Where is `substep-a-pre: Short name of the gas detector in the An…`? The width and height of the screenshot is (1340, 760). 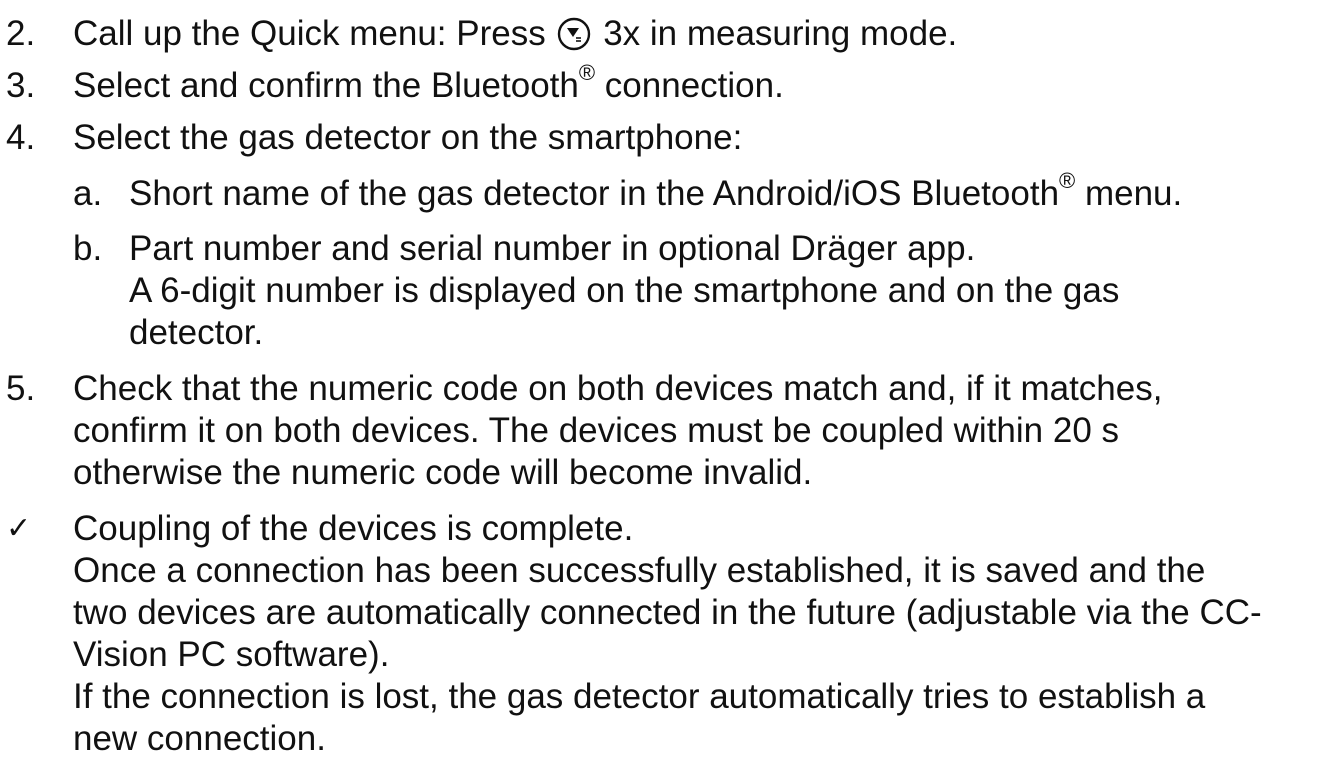
substep-a-pre: Short name of the gas detector in the An… is located at coordinates (594, 193).